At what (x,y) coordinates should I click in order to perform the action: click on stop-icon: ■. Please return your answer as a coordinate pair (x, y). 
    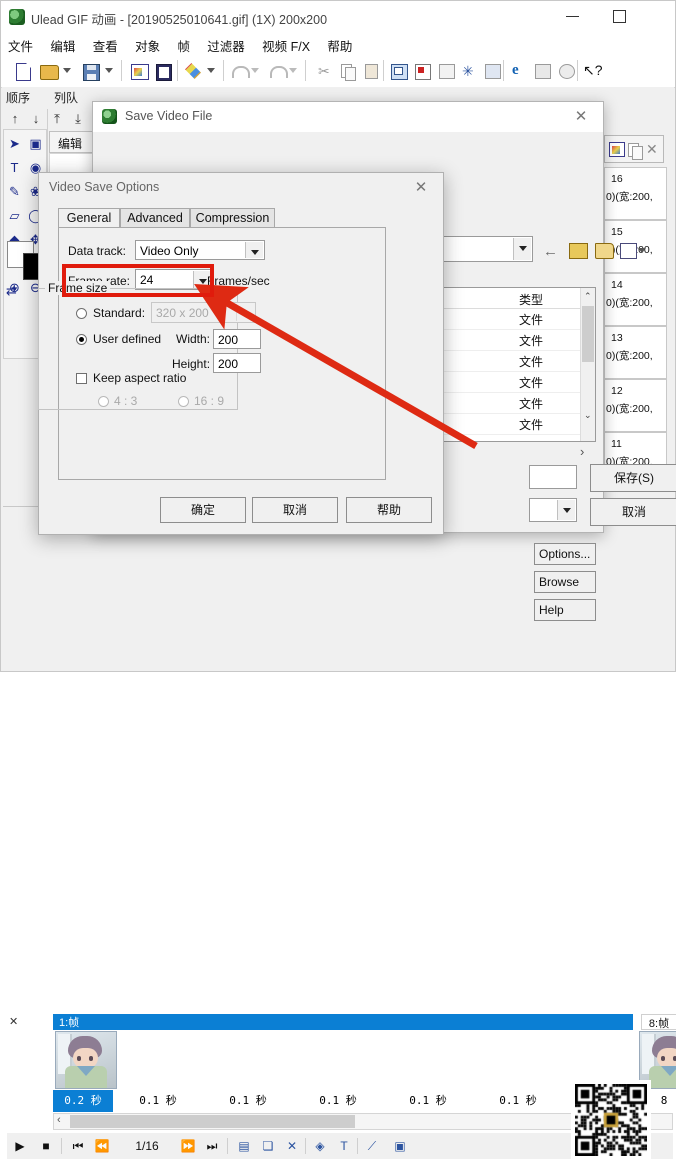
    Looking at the image, I should click on (46, 1146).